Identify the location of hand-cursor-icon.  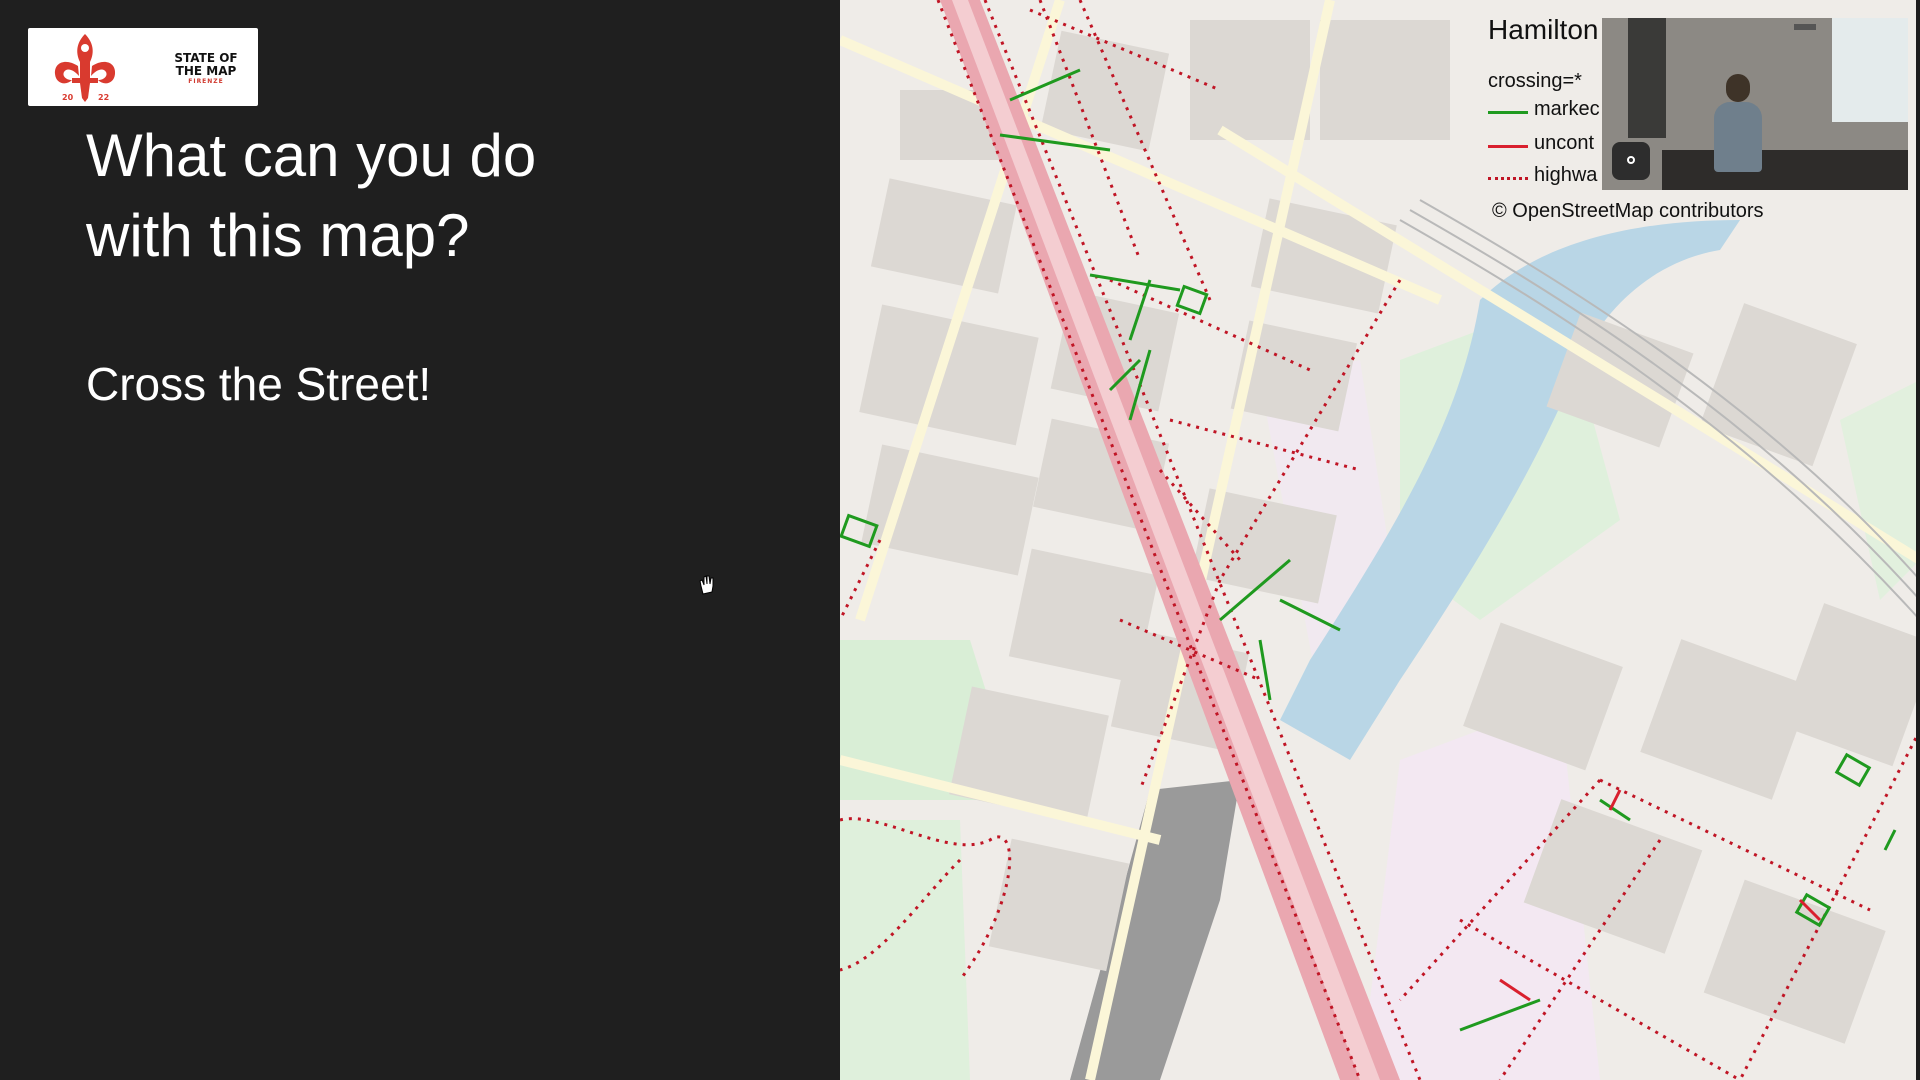
(706, 585).